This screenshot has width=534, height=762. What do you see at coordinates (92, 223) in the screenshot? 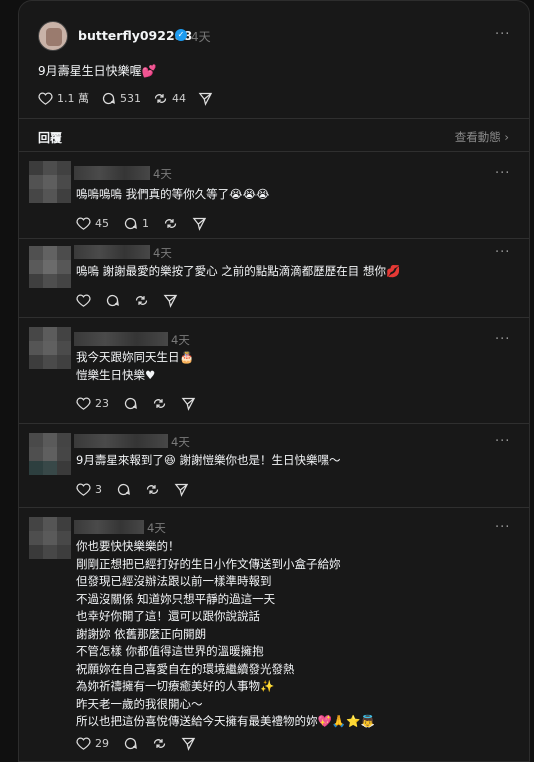
I see `like-button: 45` at bounding box center [92, 223].